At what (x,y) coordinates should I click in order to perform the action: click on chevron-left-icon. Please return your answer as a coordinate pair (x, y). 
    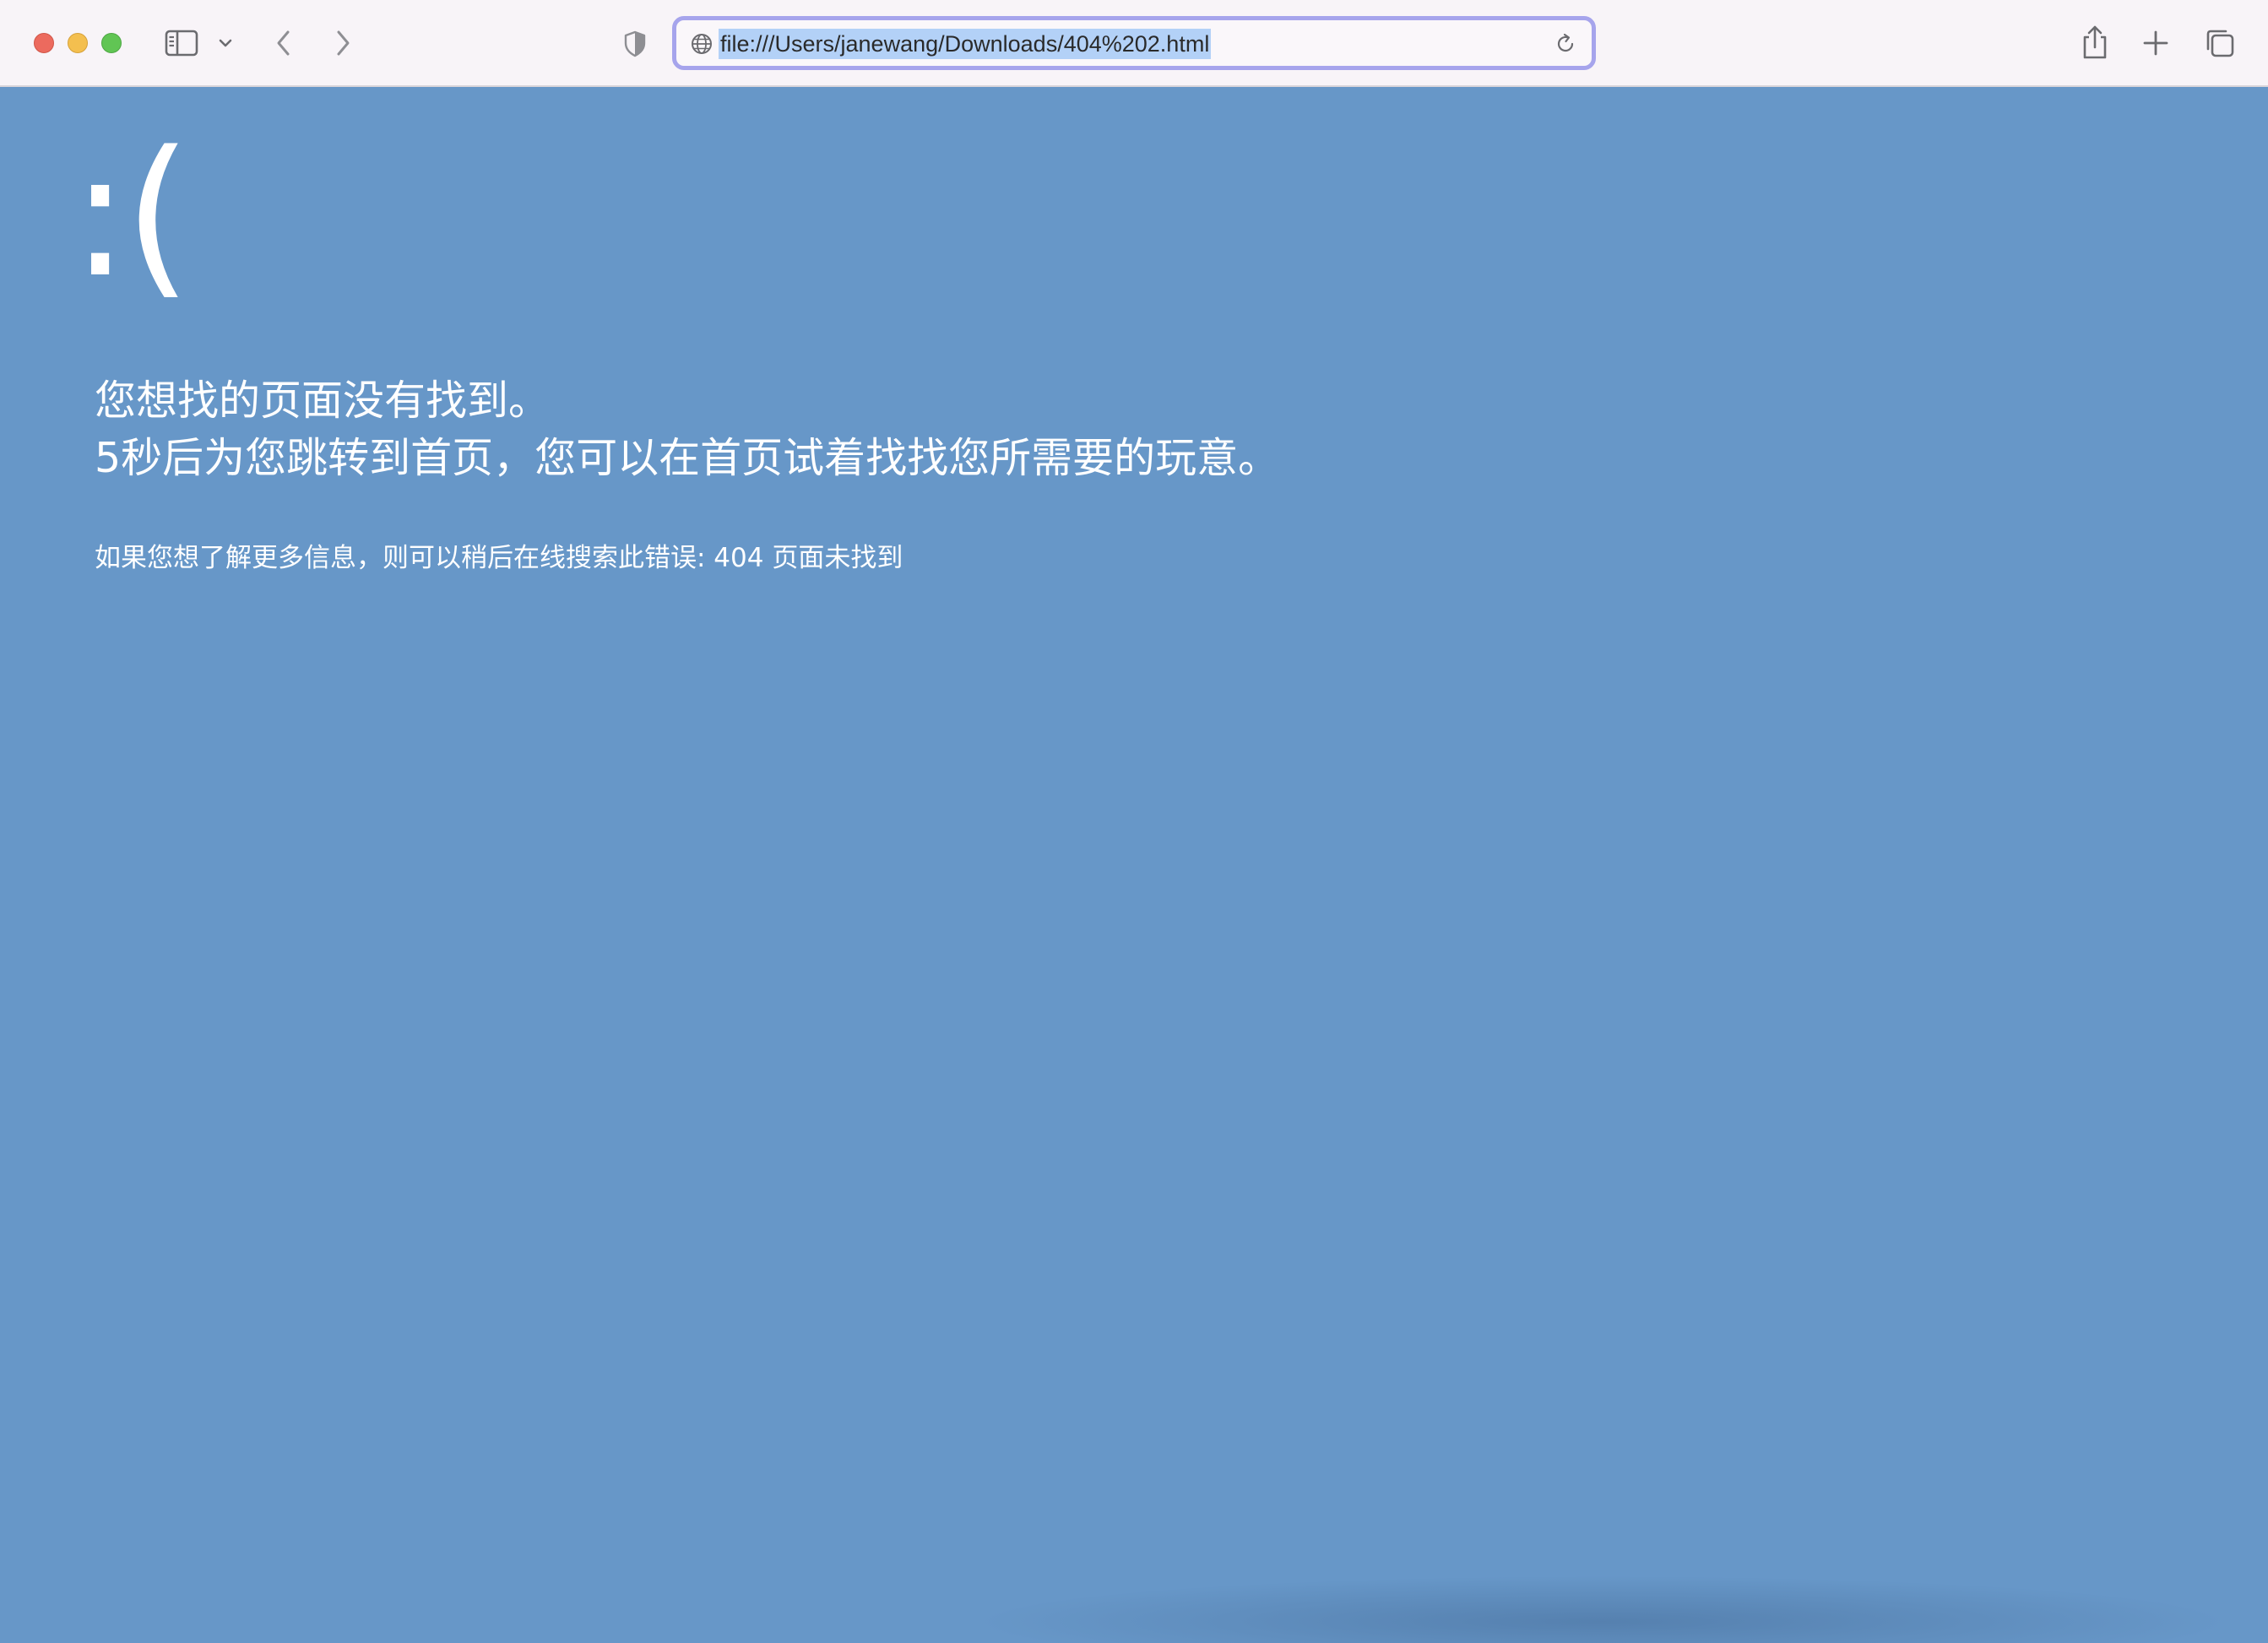
    Looking at the image, I should click on (283, 43).